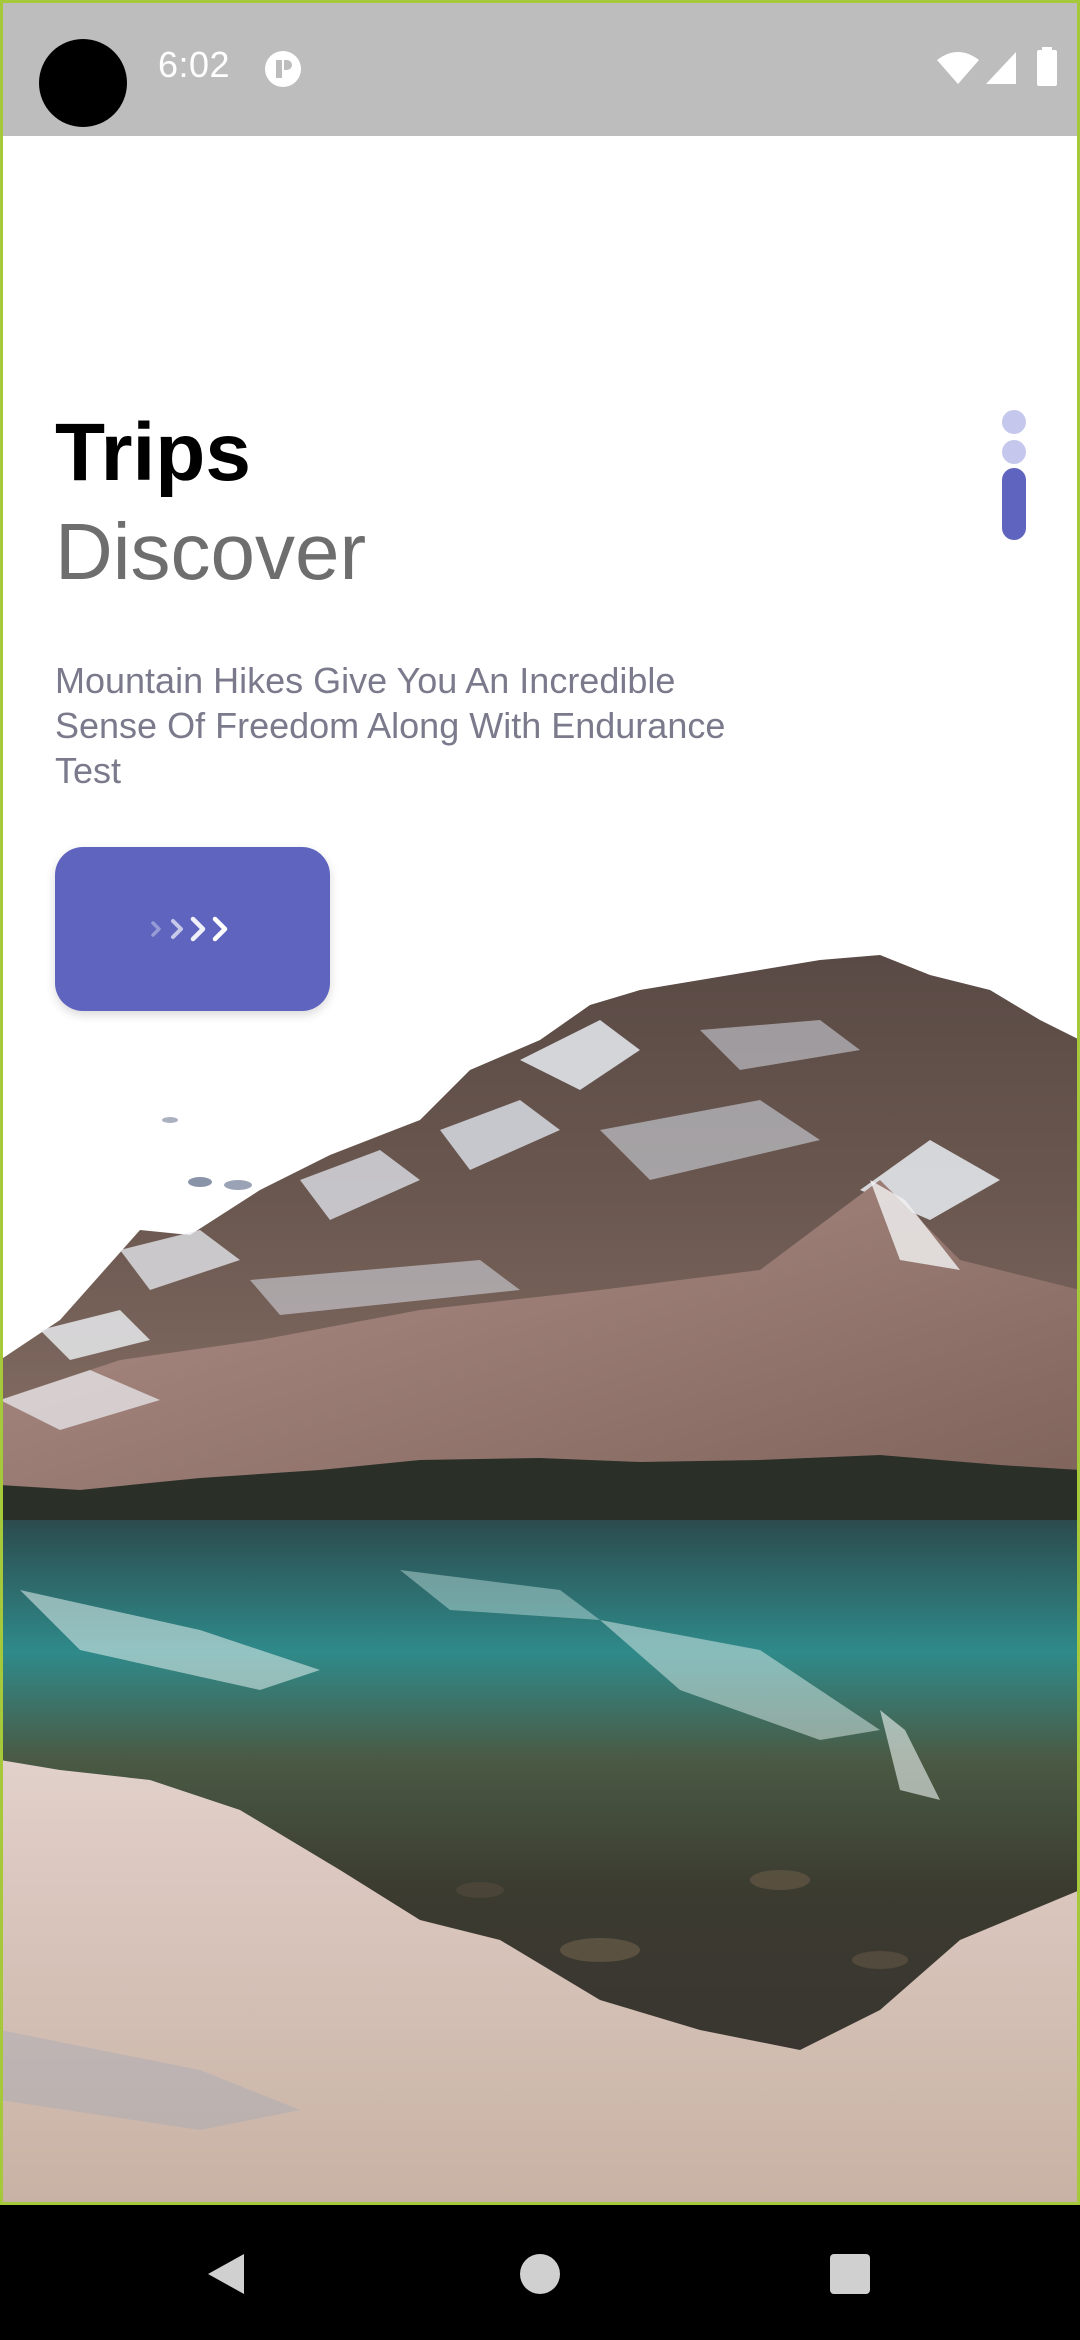 The image size is (1080, 2340). Describe the element at coordinates (153, 452) in the screenshot. I see `page-title: Trips` at that location.